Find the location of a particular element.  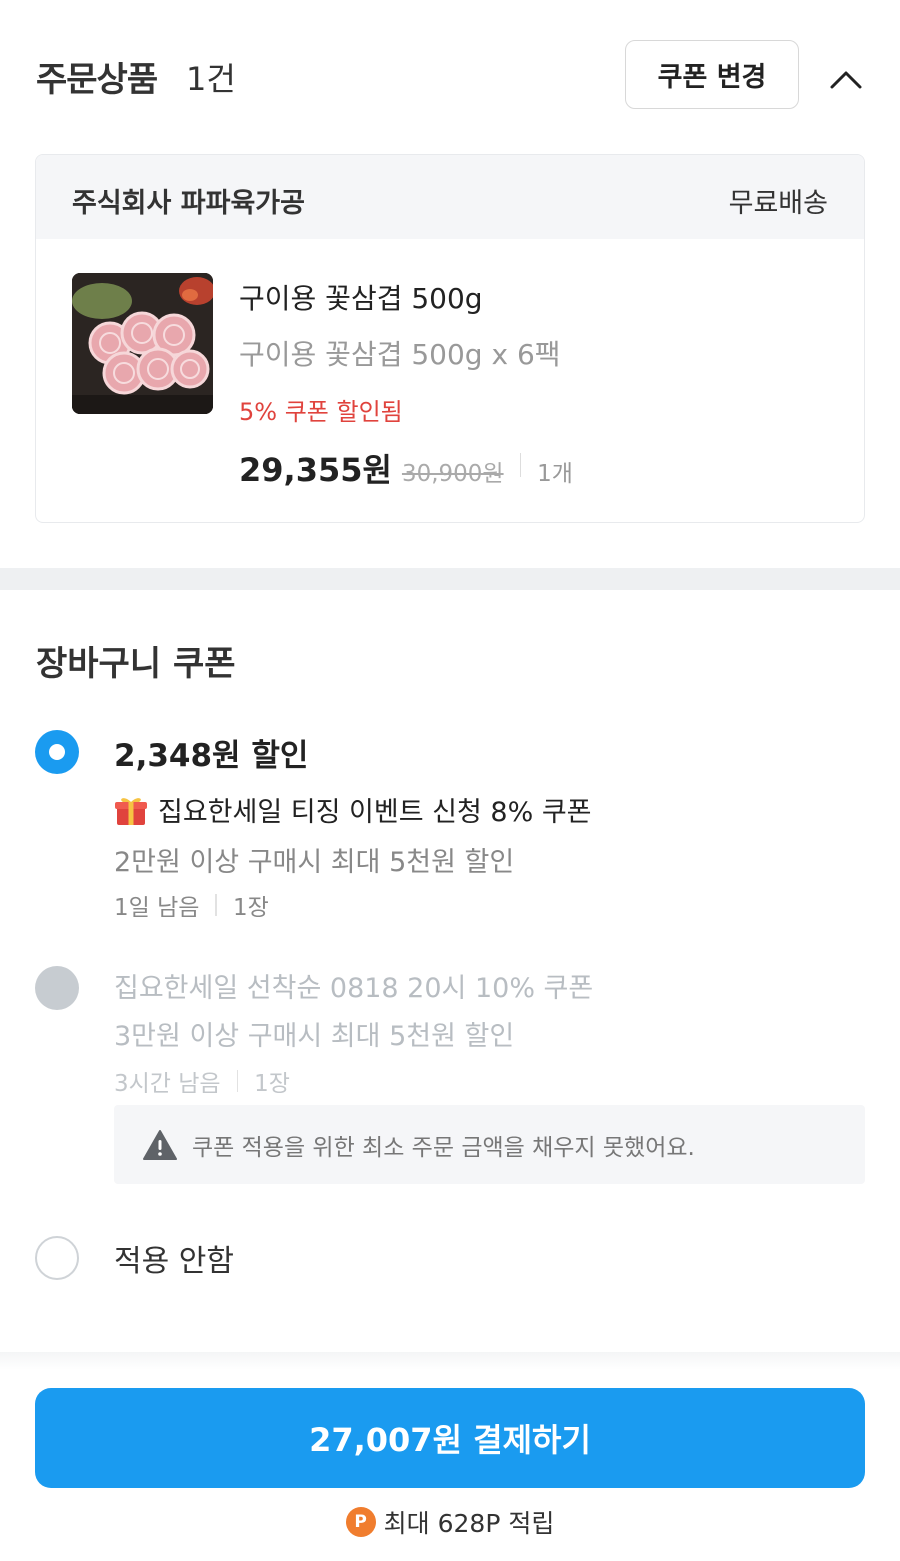

quantity: 1개 is located at coordinates (555, 474).